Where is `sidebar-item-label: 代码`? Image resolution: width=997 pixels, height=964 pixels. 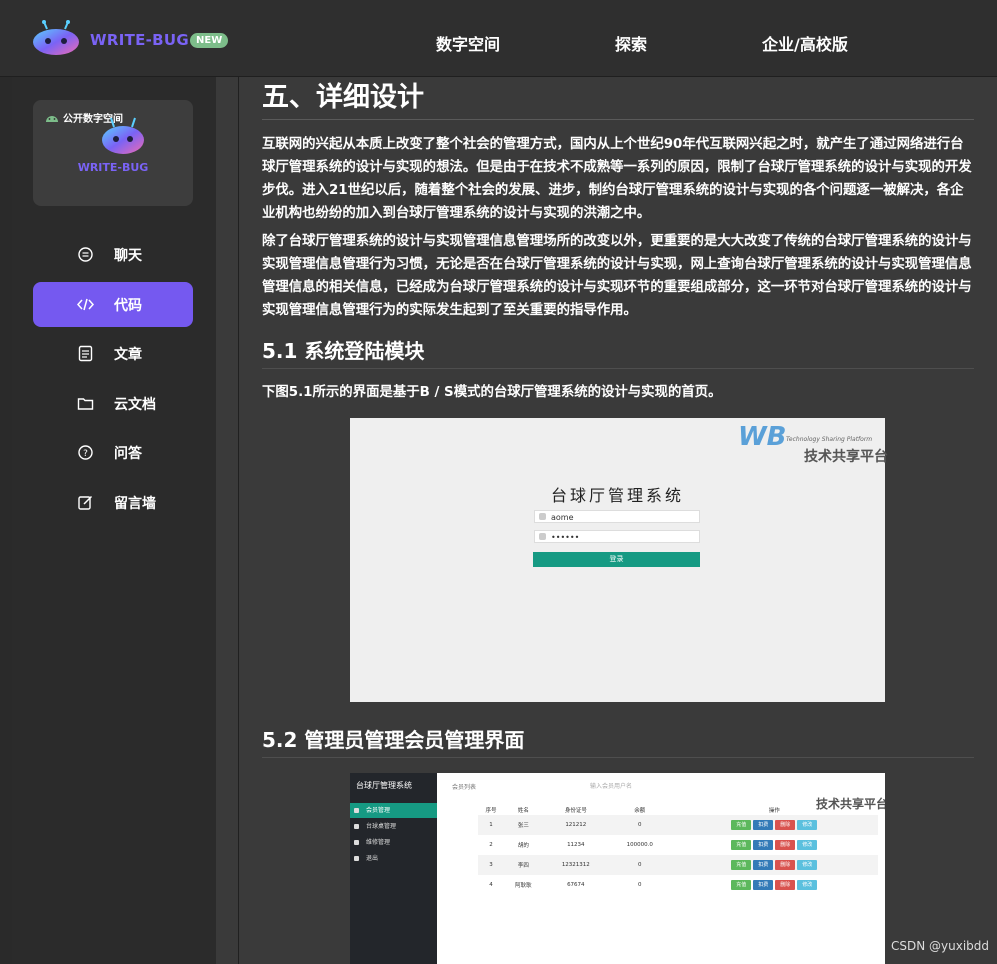 sidebar-item-label: 代码 is located at coordinates (128, 306).